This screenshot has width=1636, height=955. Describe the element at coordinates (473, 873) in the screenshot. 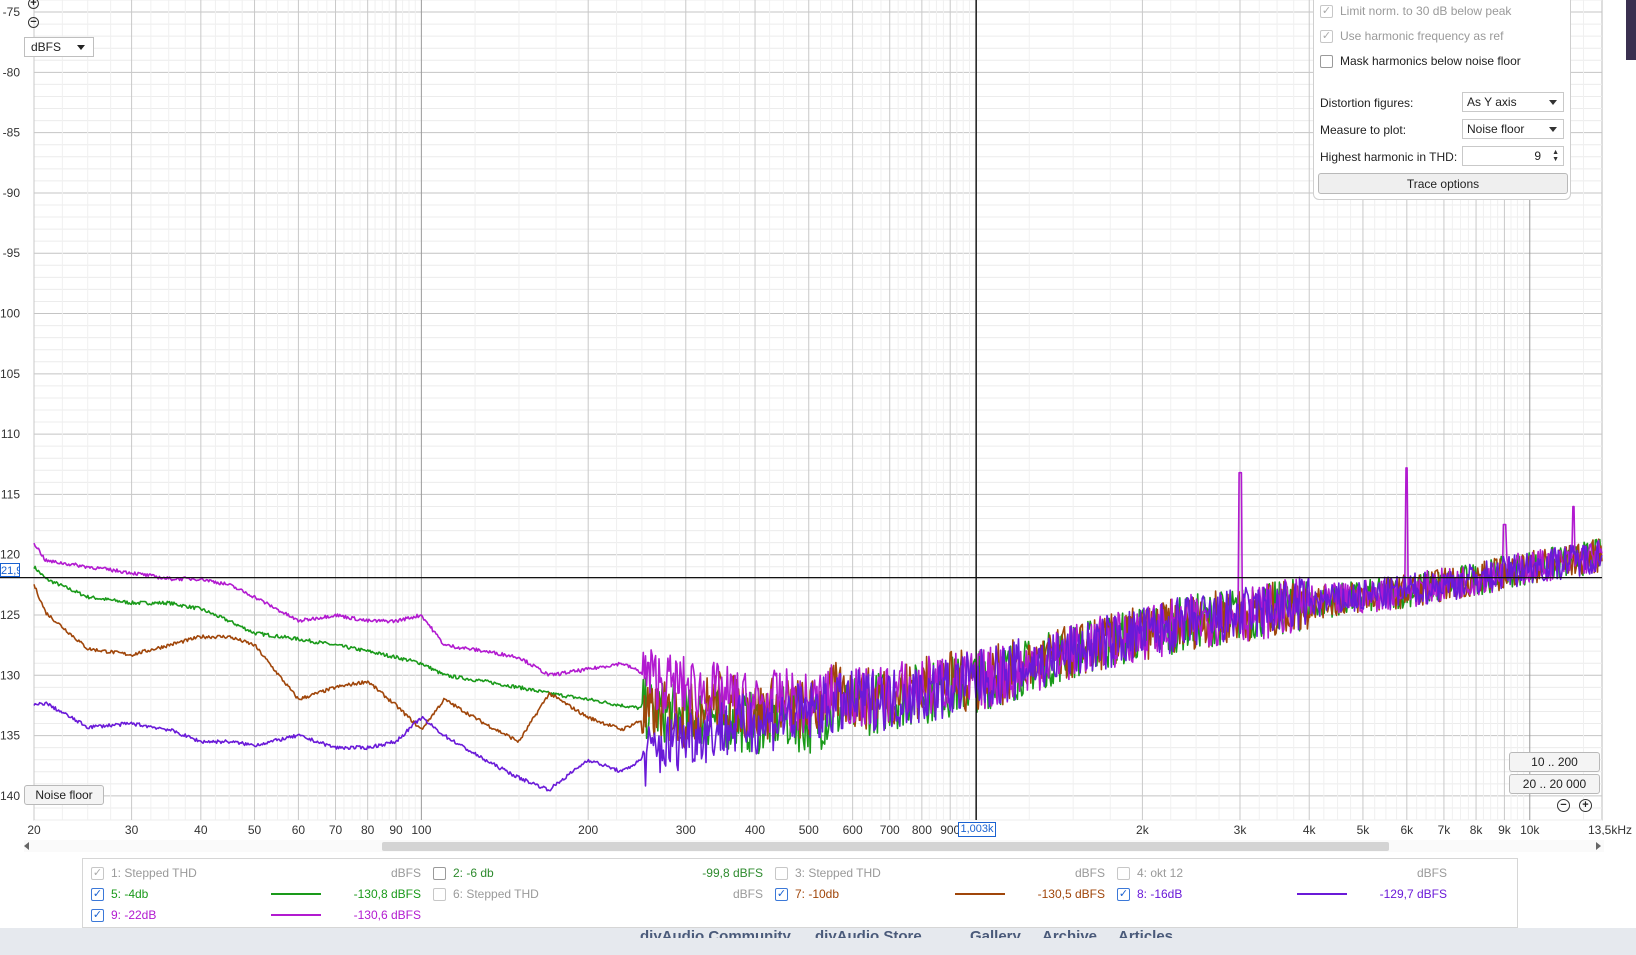

I see `legend-name: 2: -6 db` at that location.